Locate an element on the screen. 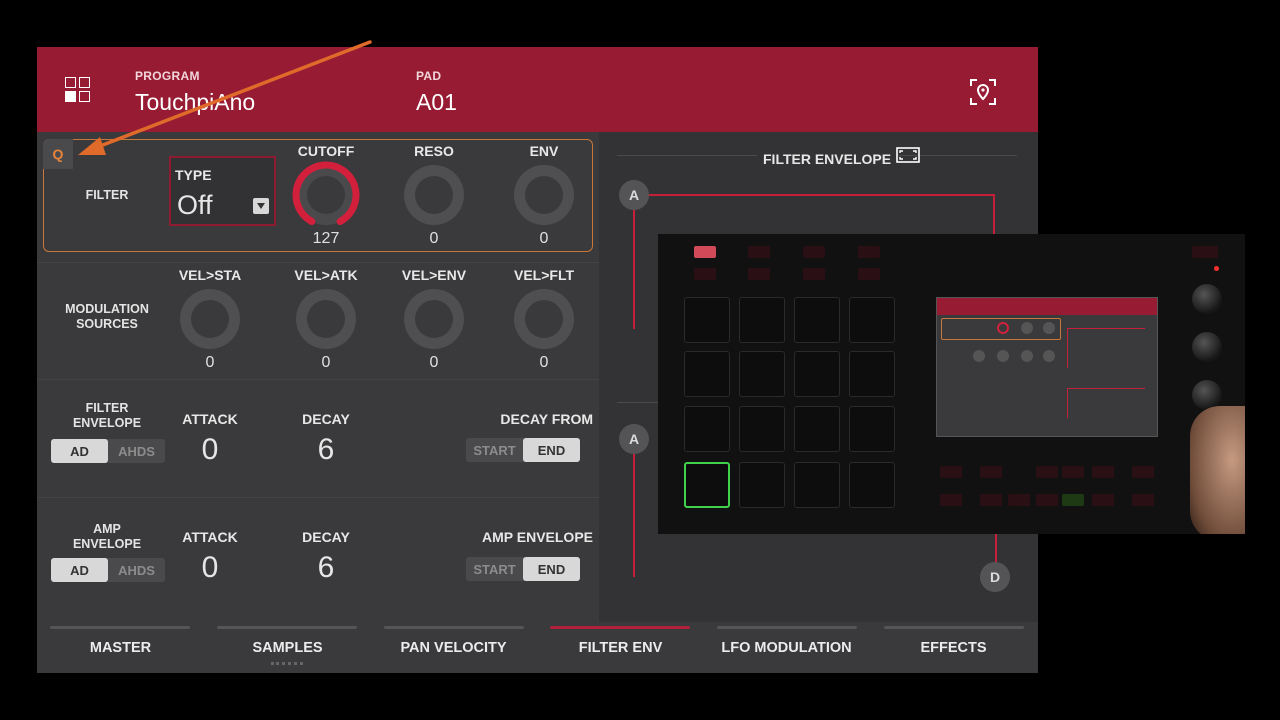 The image size is (1280, 720). filter-envelope-row-label: FILTER ENVELOPE is located at coordinates (107, 415).